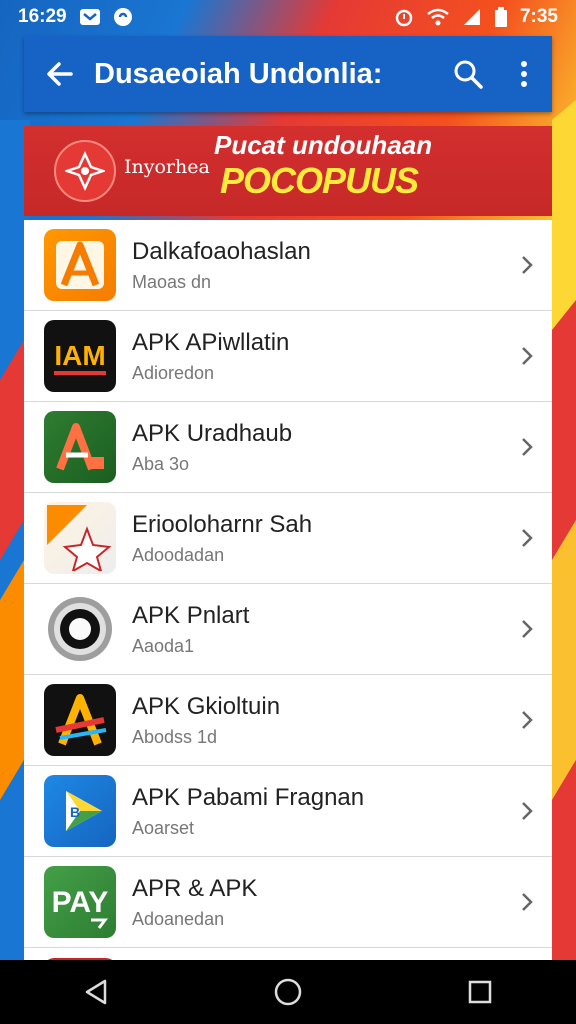 The image size is (576, 1024). What do you see at coordinates (288, 811) in the screenshot?
I see `list-item: B APK Pabami Fragnan Aoarset` at bounding box center [288, 811].